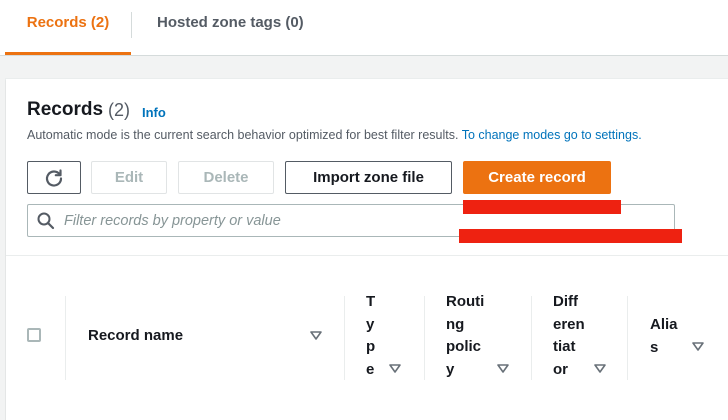  What do you see at coordinates (368, 177) in the screenshot?
I see `import-zone-file-button: Import zone file` at bounding box center [368, 177].